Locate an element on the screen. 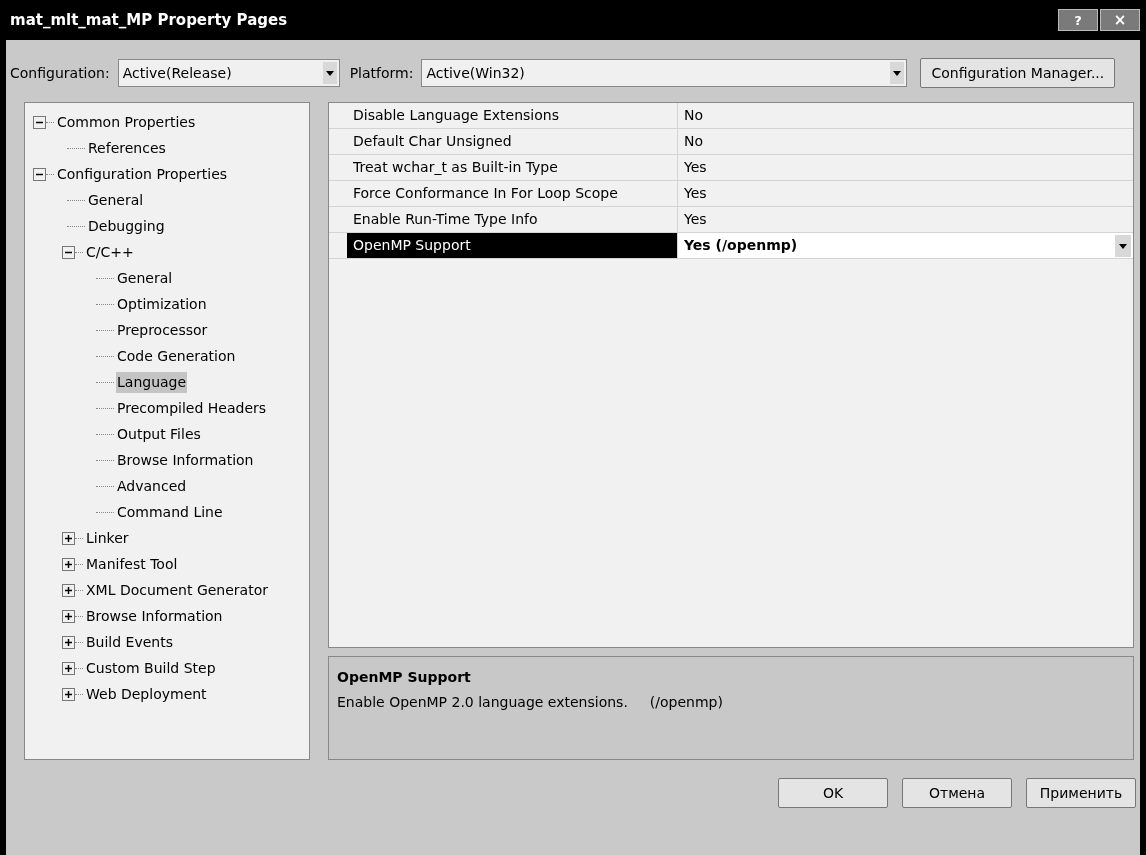 The image size is (1146, 855). property-name: OpenMP Support is located at coordinates (512, 245).